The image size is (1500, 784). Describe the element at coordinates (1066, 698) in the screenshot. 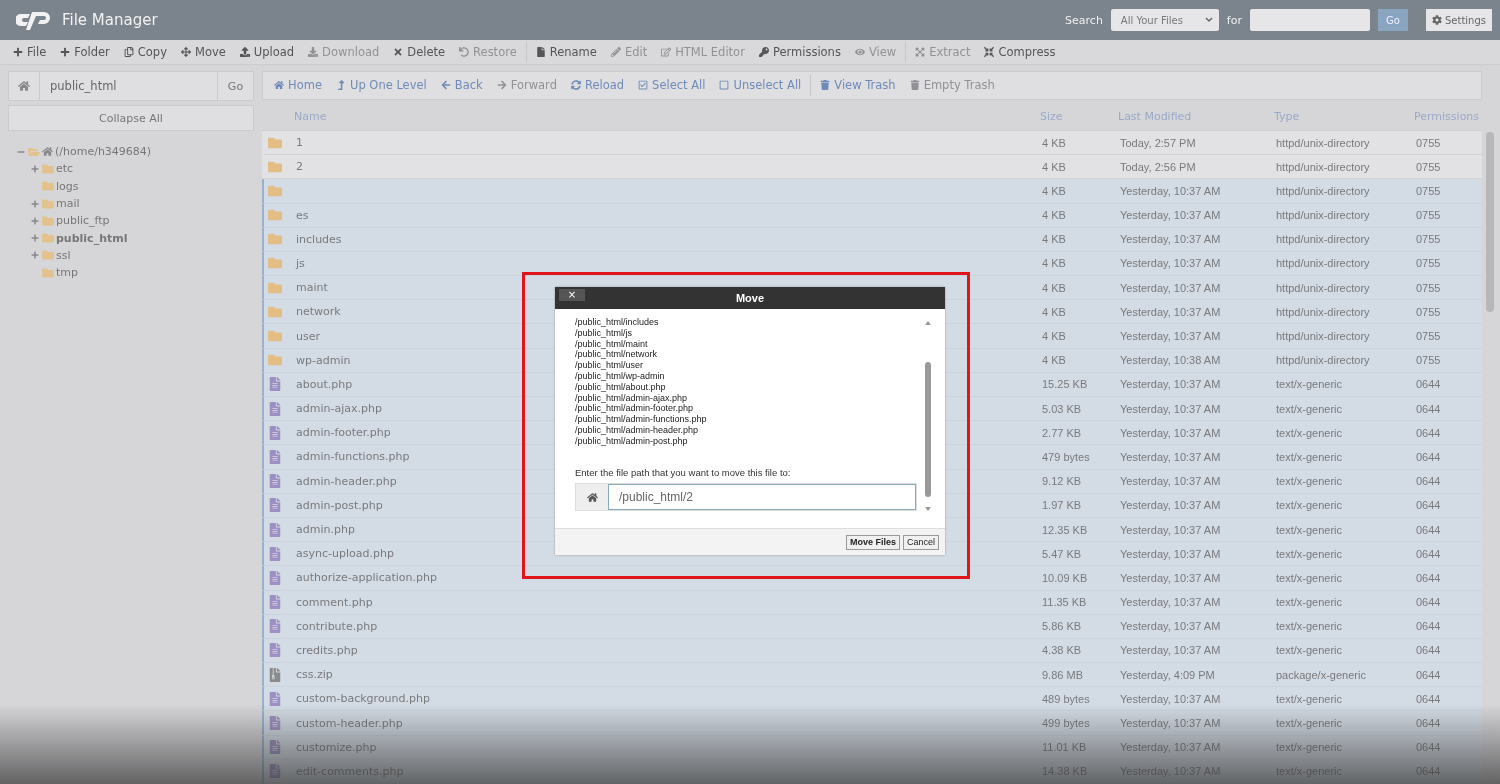

I see `file-size: 489 bytes` at that location.